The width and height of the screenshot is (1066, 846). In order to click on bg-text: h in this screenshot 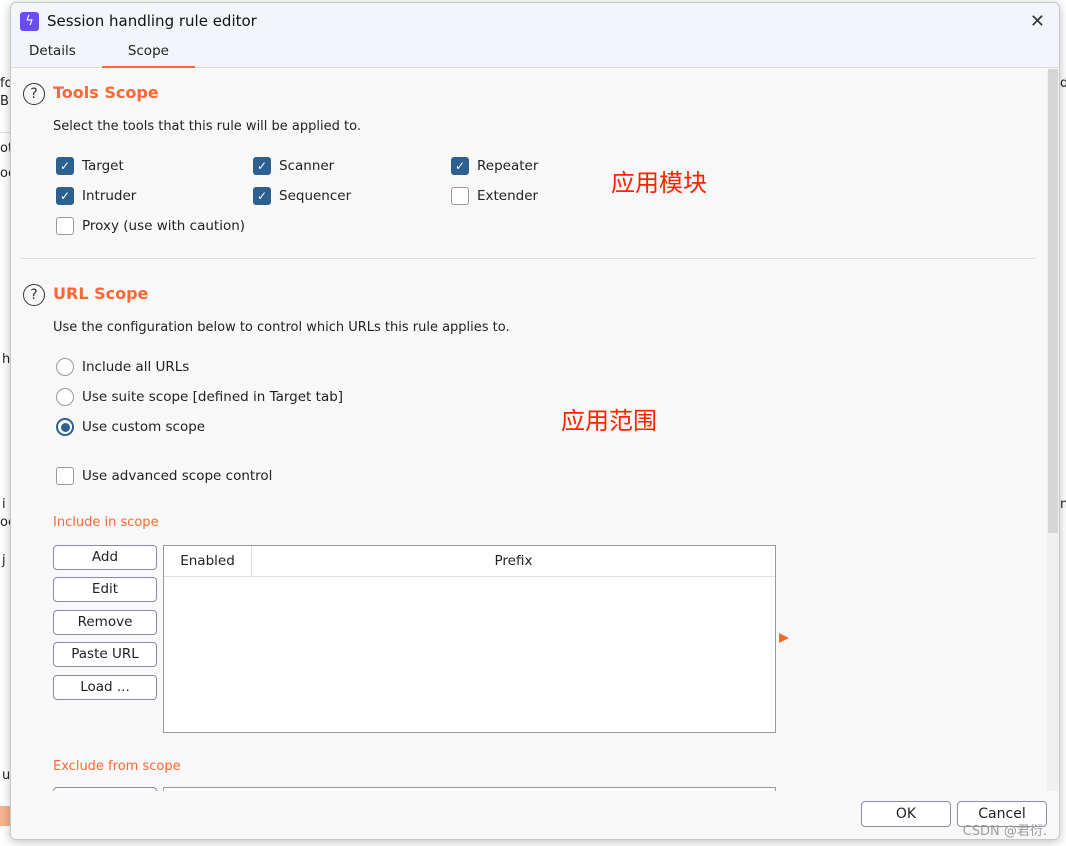, I will do `click(6, 359)`.